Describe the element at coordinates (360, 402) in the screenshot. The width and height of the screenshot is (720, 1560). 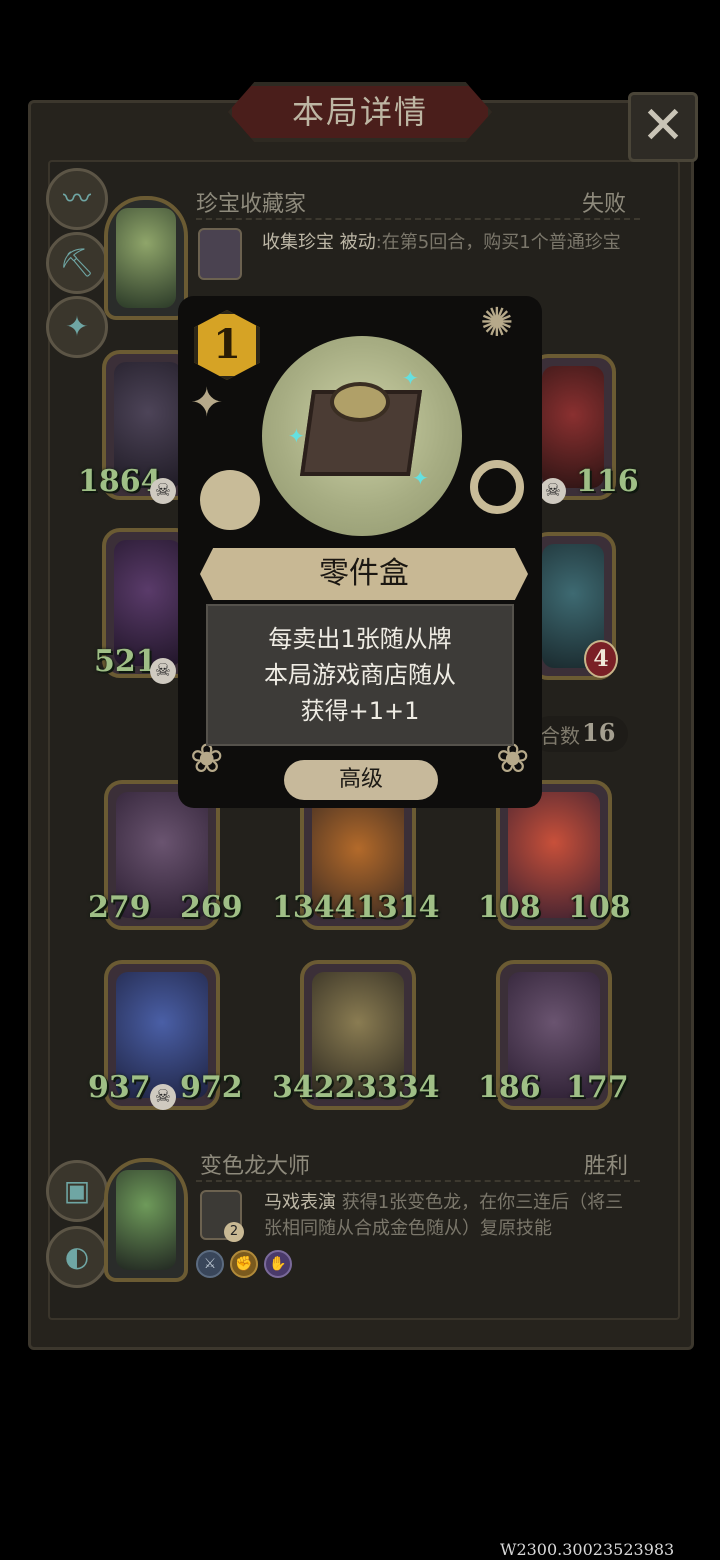
I see `gear-icon` at that location.